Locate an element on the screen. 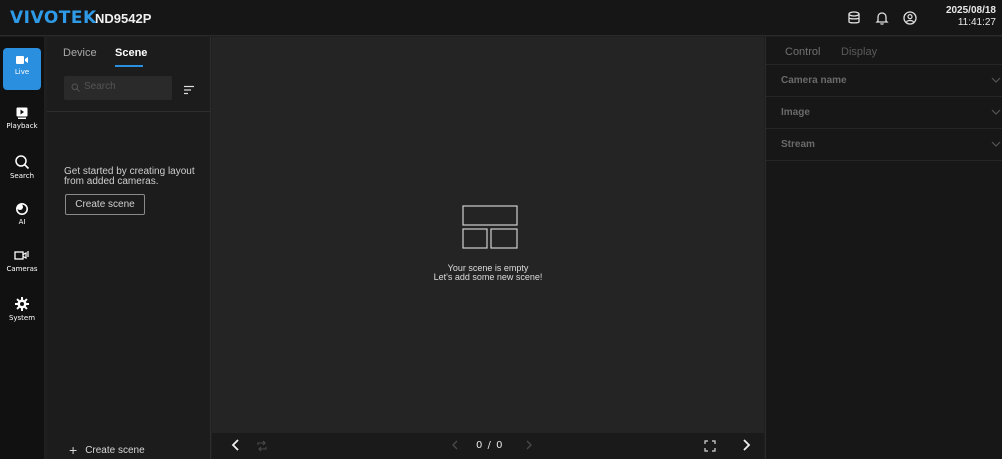 This screenshot has height=459, width=1002. accordion-title: Stream is located at coordinates (798, 144).